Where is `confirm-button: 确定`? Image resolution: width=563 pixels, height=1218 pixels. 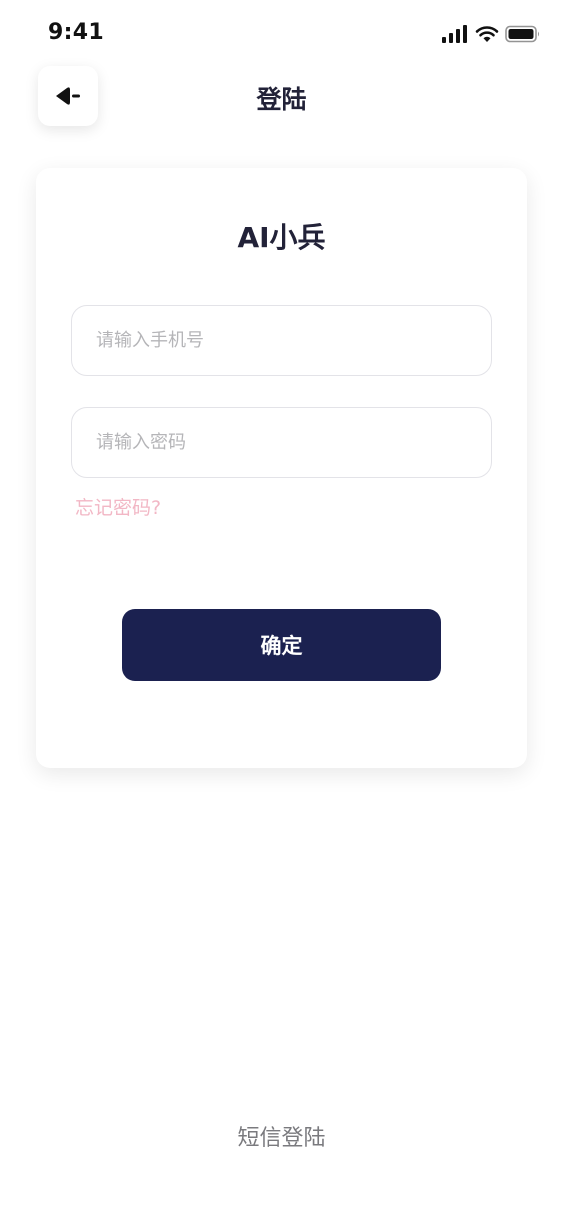
confirm-button: 确定 is located at coordinates (281, 645).